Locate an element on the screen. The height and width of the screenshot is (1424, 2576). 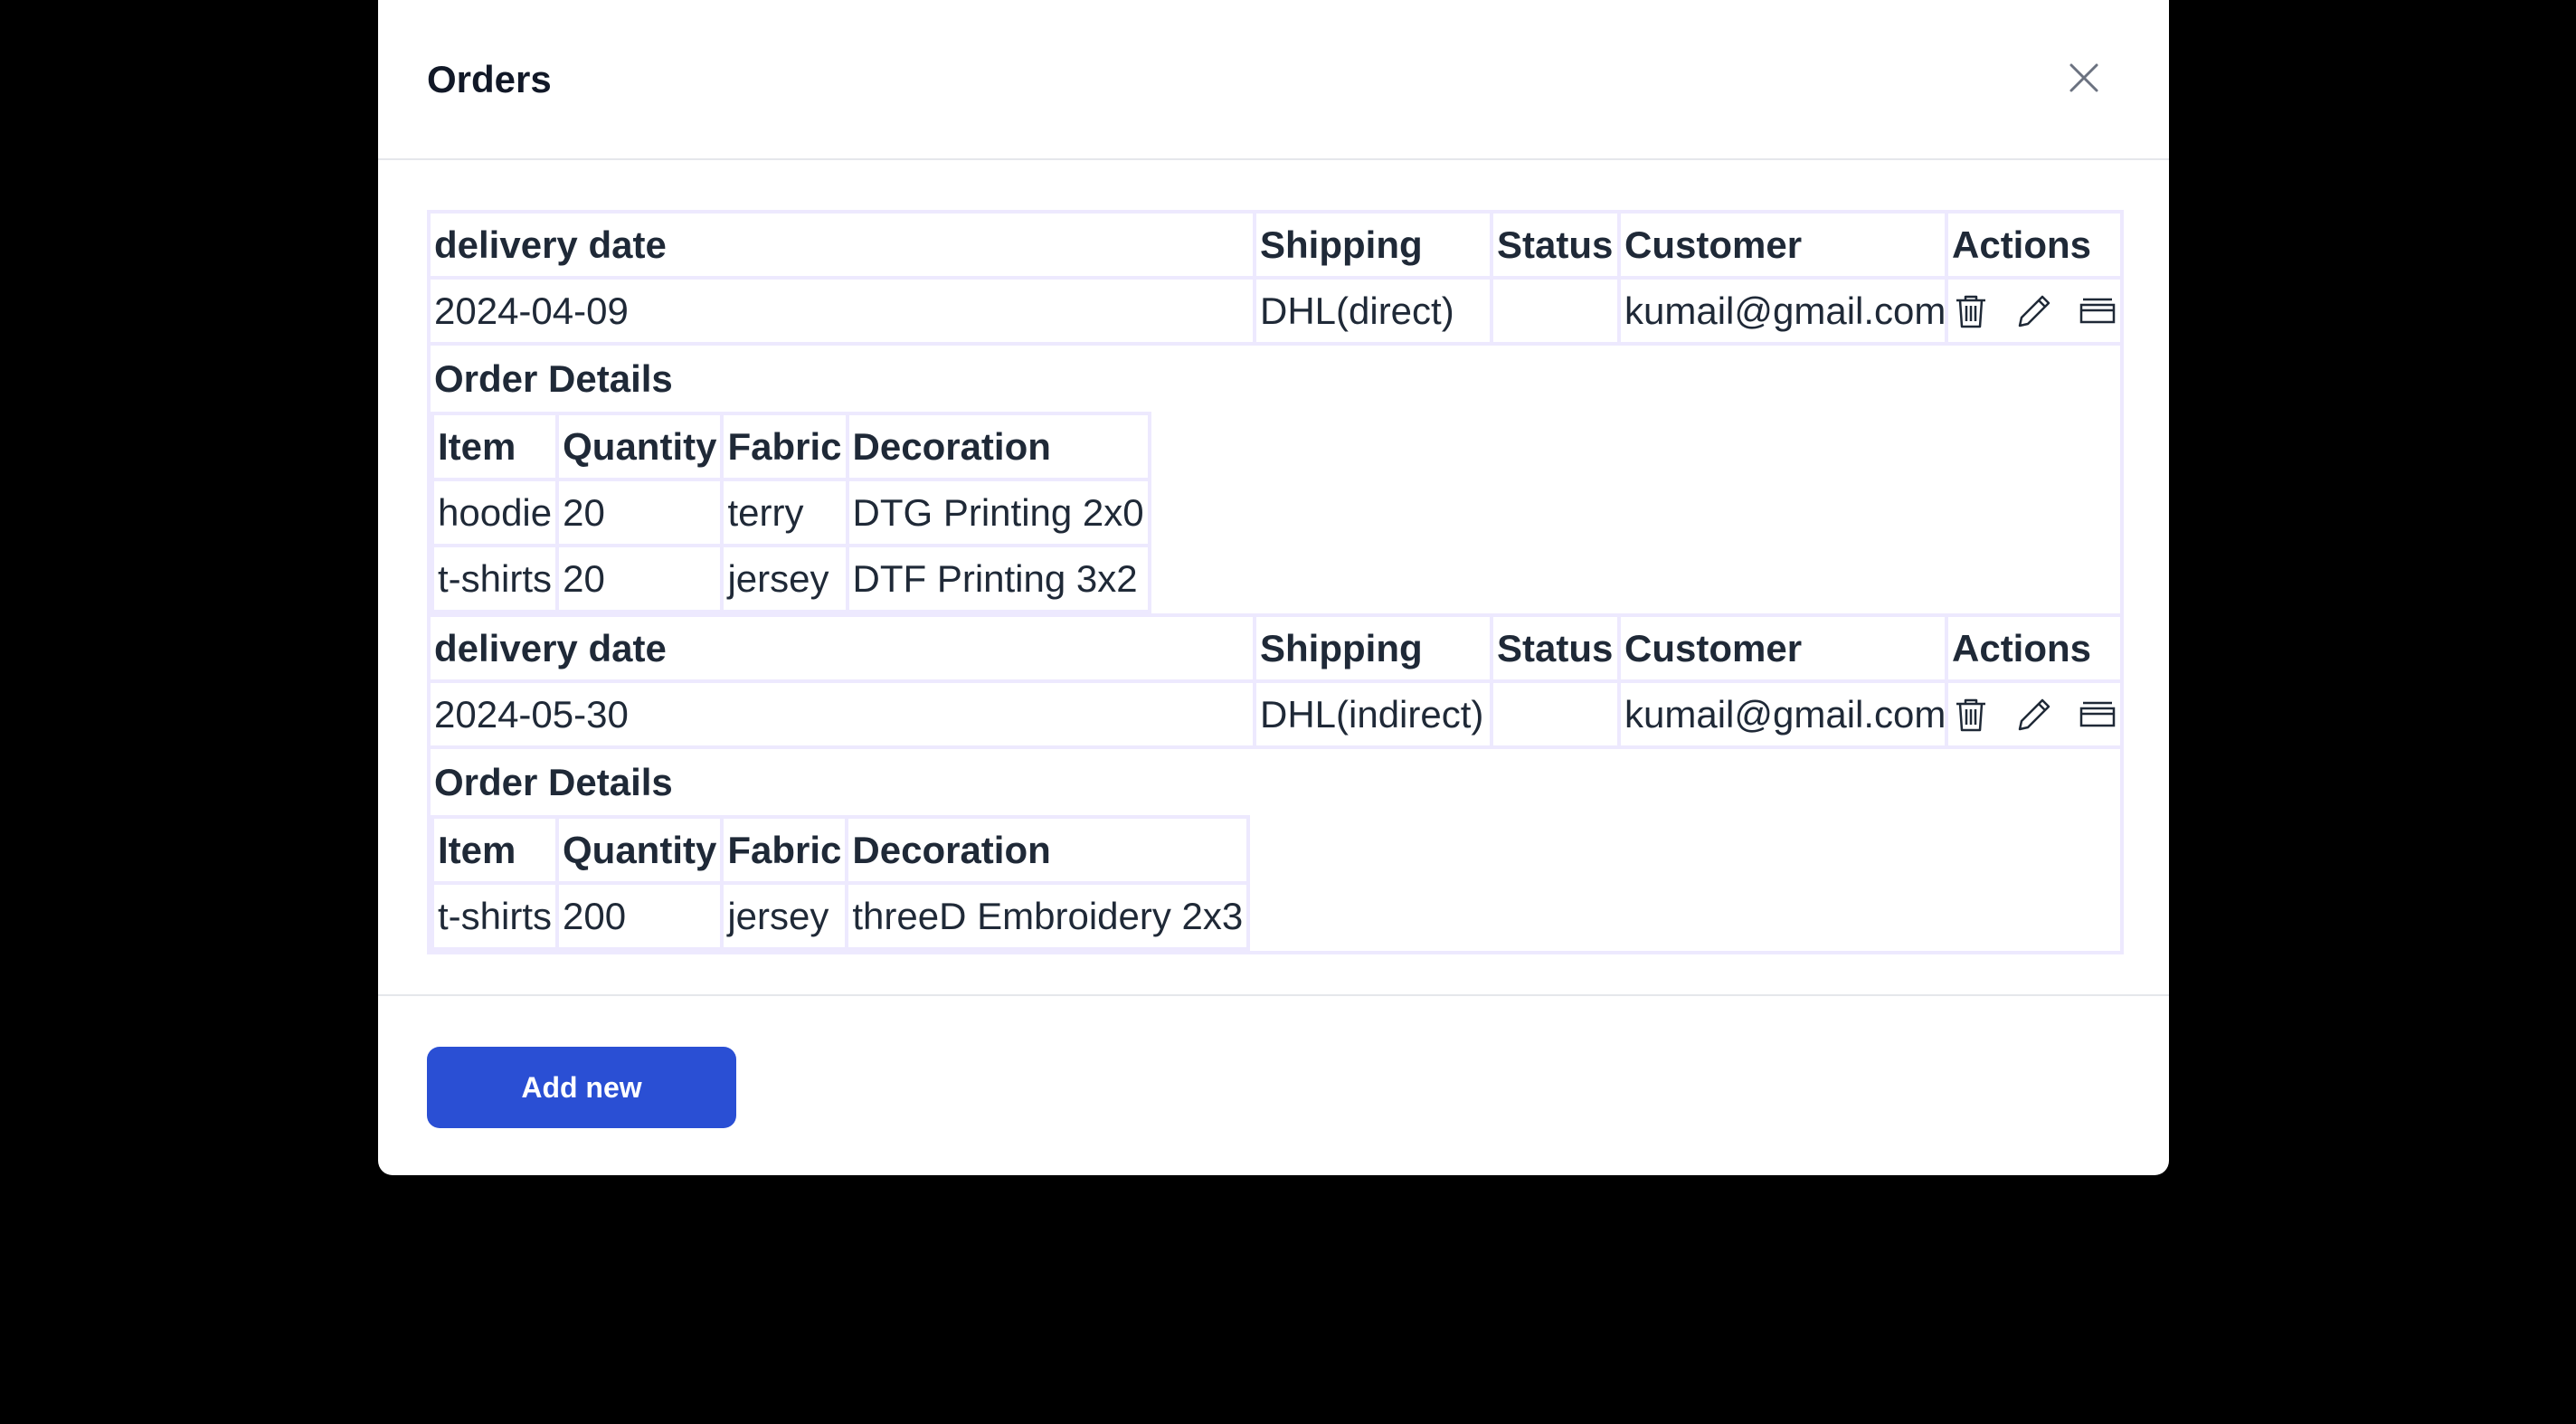
details-quantity: 200 is located at coordinates (639, 915).